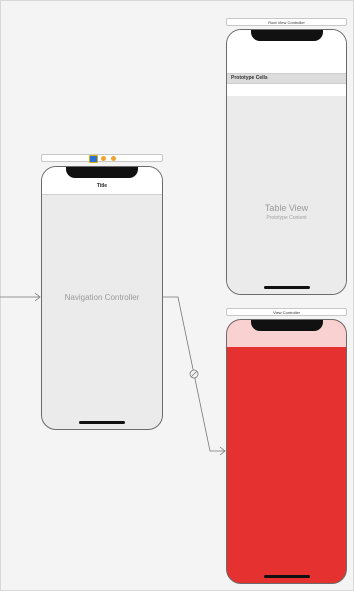 This screenshot has width=354, height=591. Describe the element at coordinates (194, 374) in the screenshot. I see `segue-icon` at that location.